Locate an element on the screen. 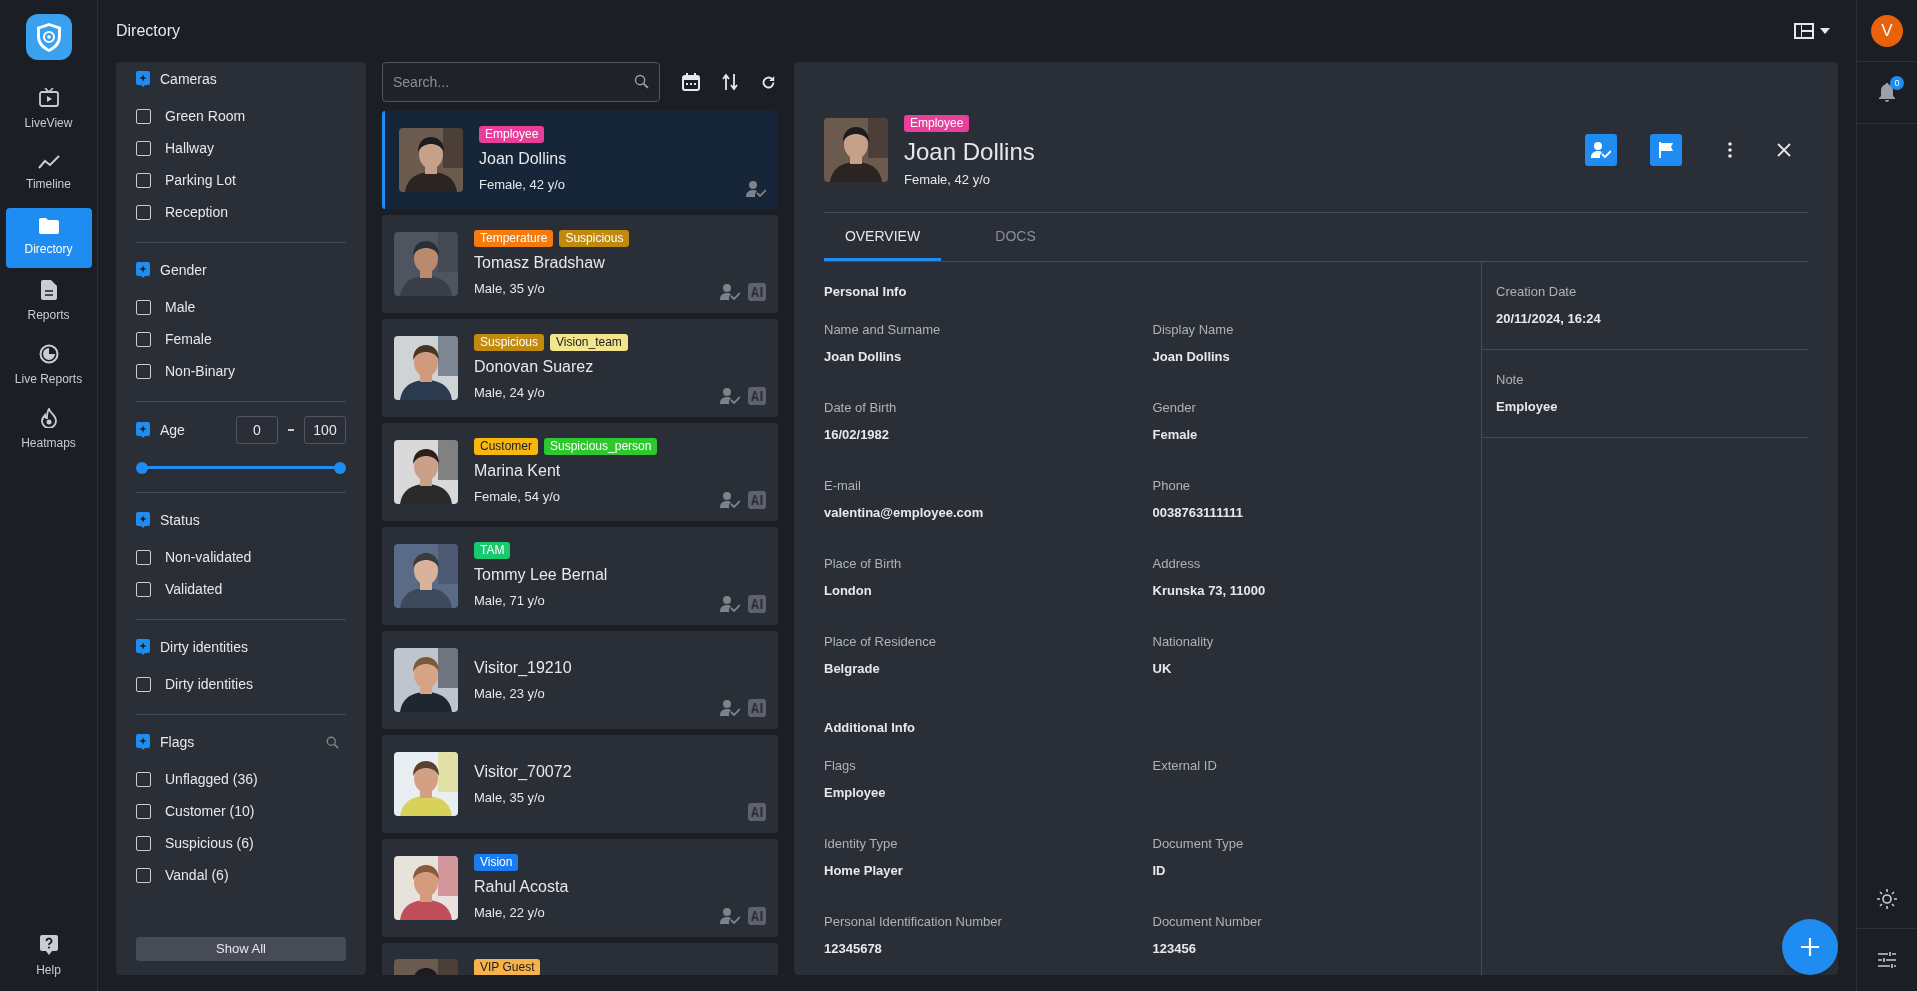 Image resolution: width=1917 pixels, height=991 pixels. checkbox-label: Non-Binary is located at coordinates (200, 371).